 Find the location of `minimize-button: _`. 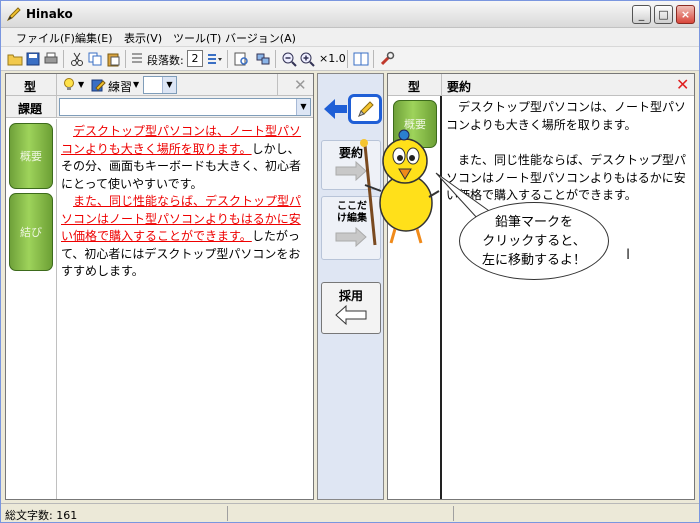

minimize-button: _ is located at coordinates (641, 14).